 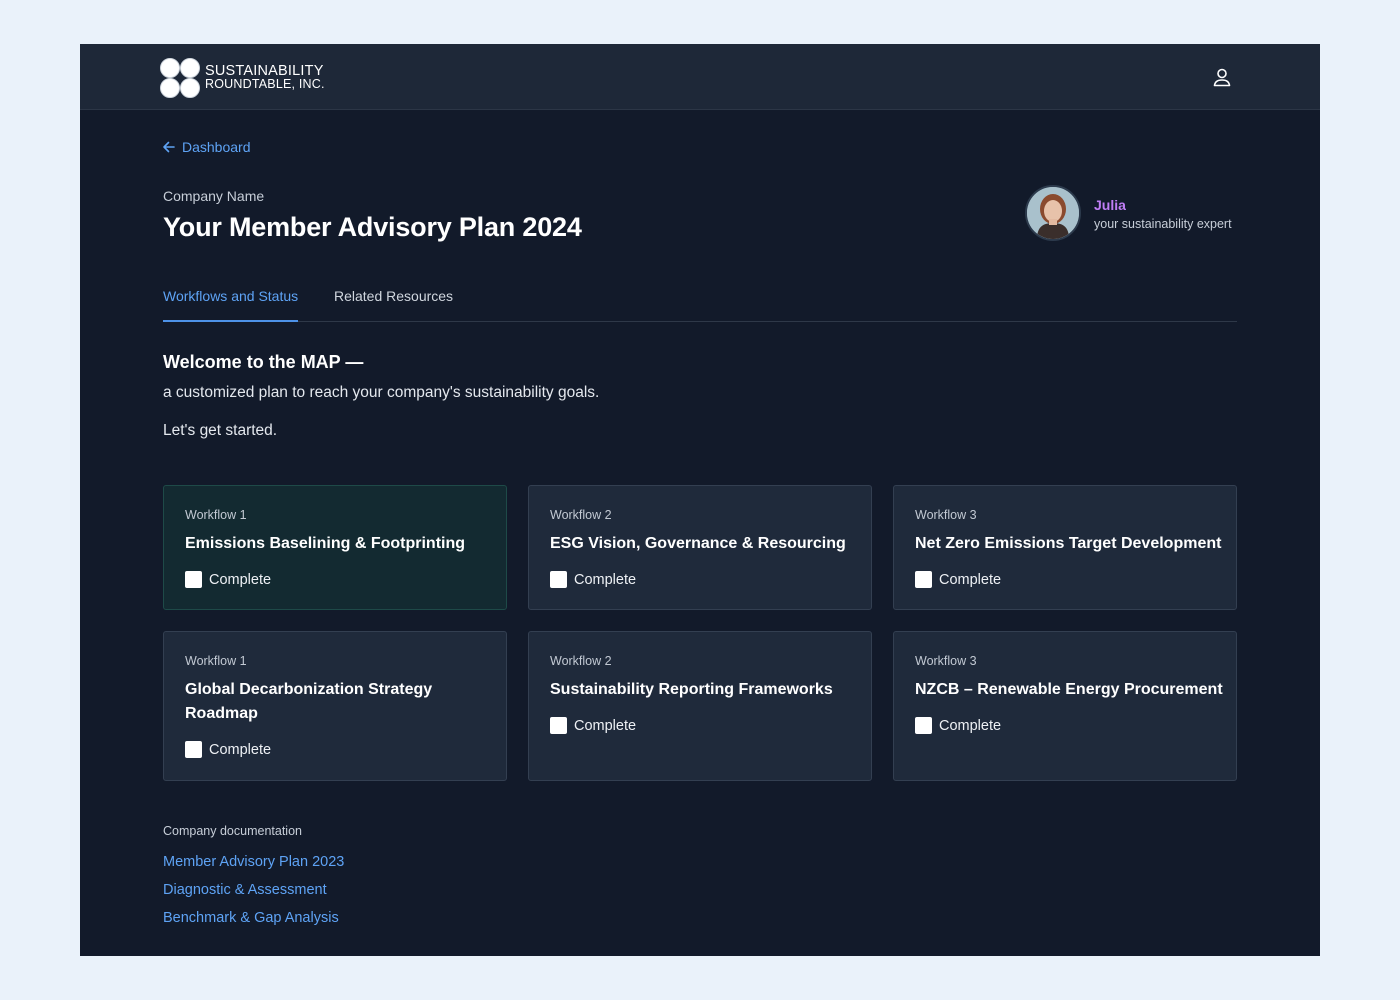 I want to click on doc-link-benchmark-gap-analysis: Benchmark & Gap Analysis, so click(x=251, y=918).